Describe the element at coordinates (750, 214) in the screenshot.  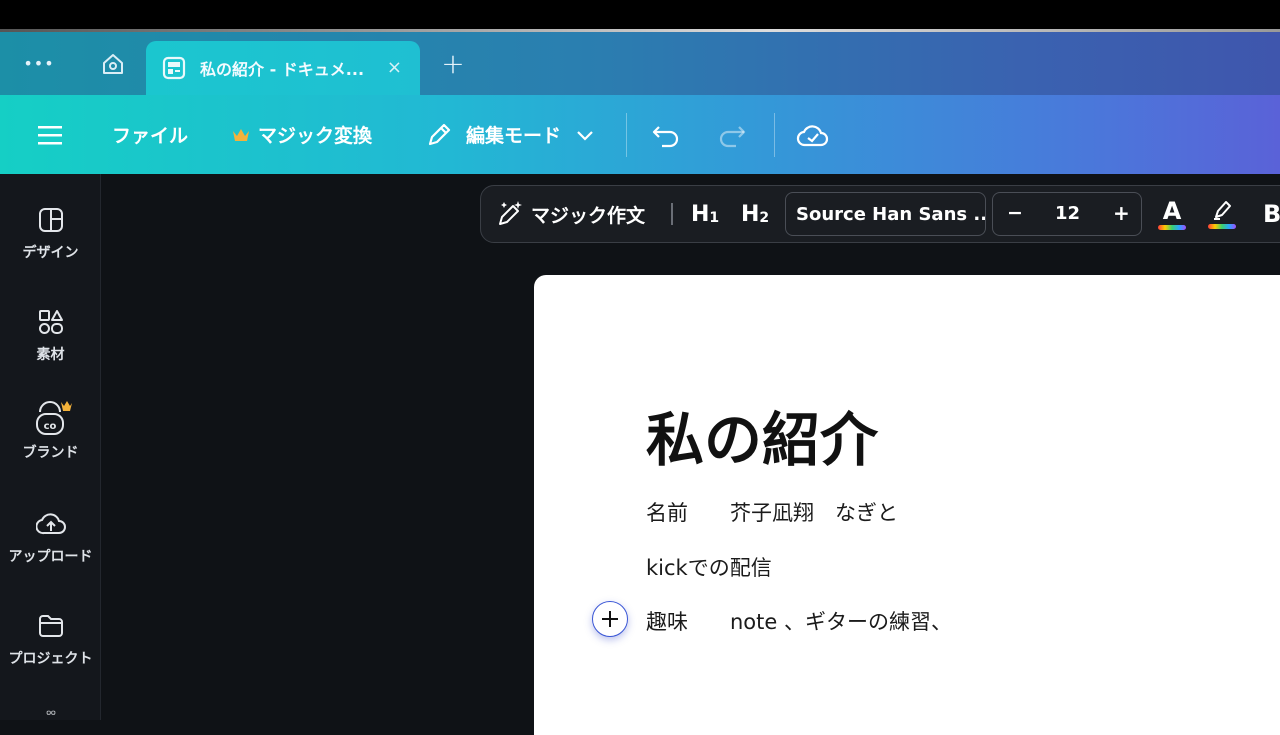
I see `heading2-label: H` at that location.